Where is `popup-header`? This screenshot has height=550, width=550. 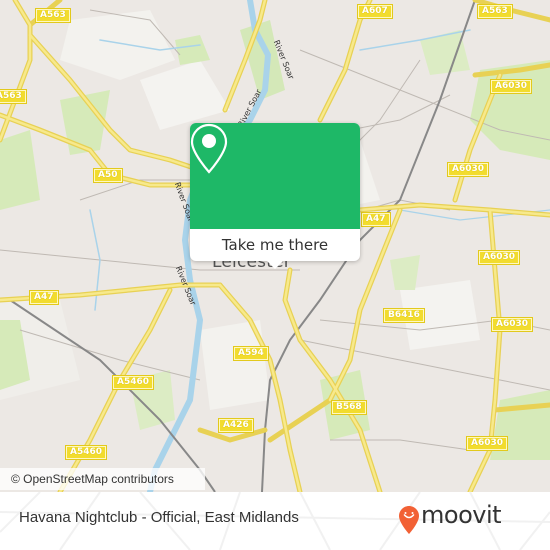 popup-header is located at coordinates (275, 176).